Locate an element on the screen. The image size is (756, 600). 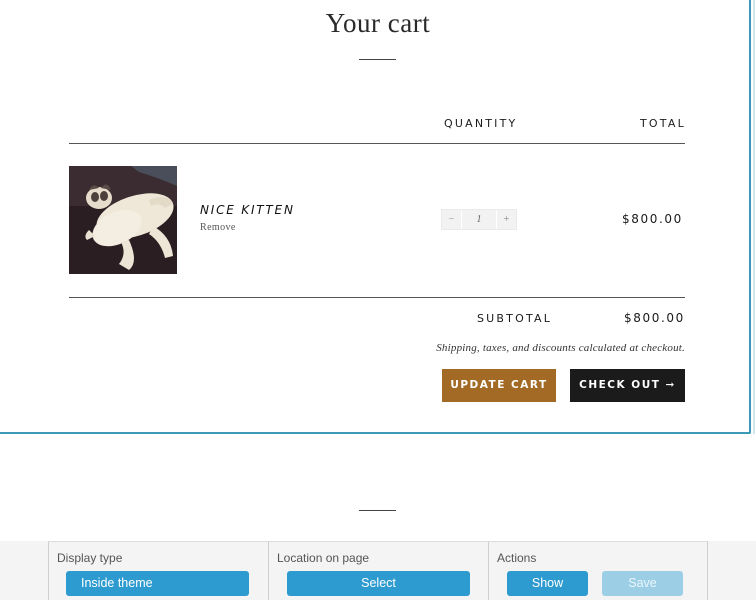
quantity-stepper: − 1 + is located at coordinates (479, 219).